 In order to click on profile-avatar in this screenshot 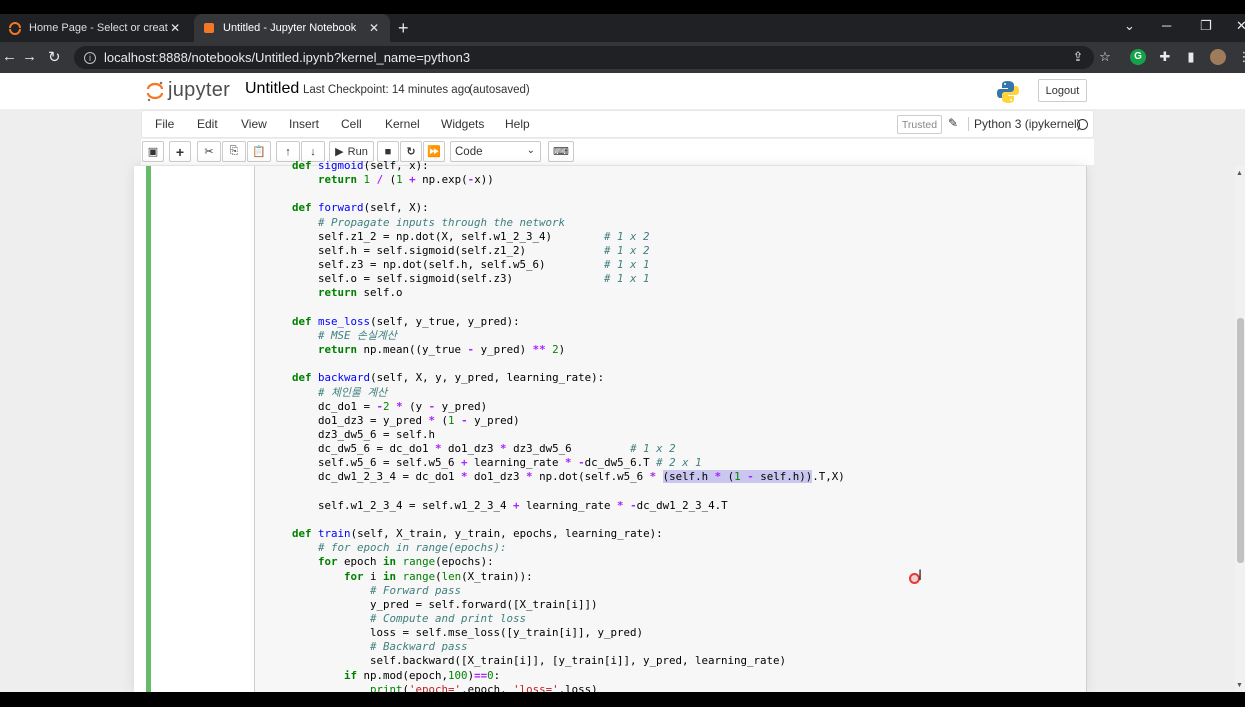, I will do `click(1218, 57)`.